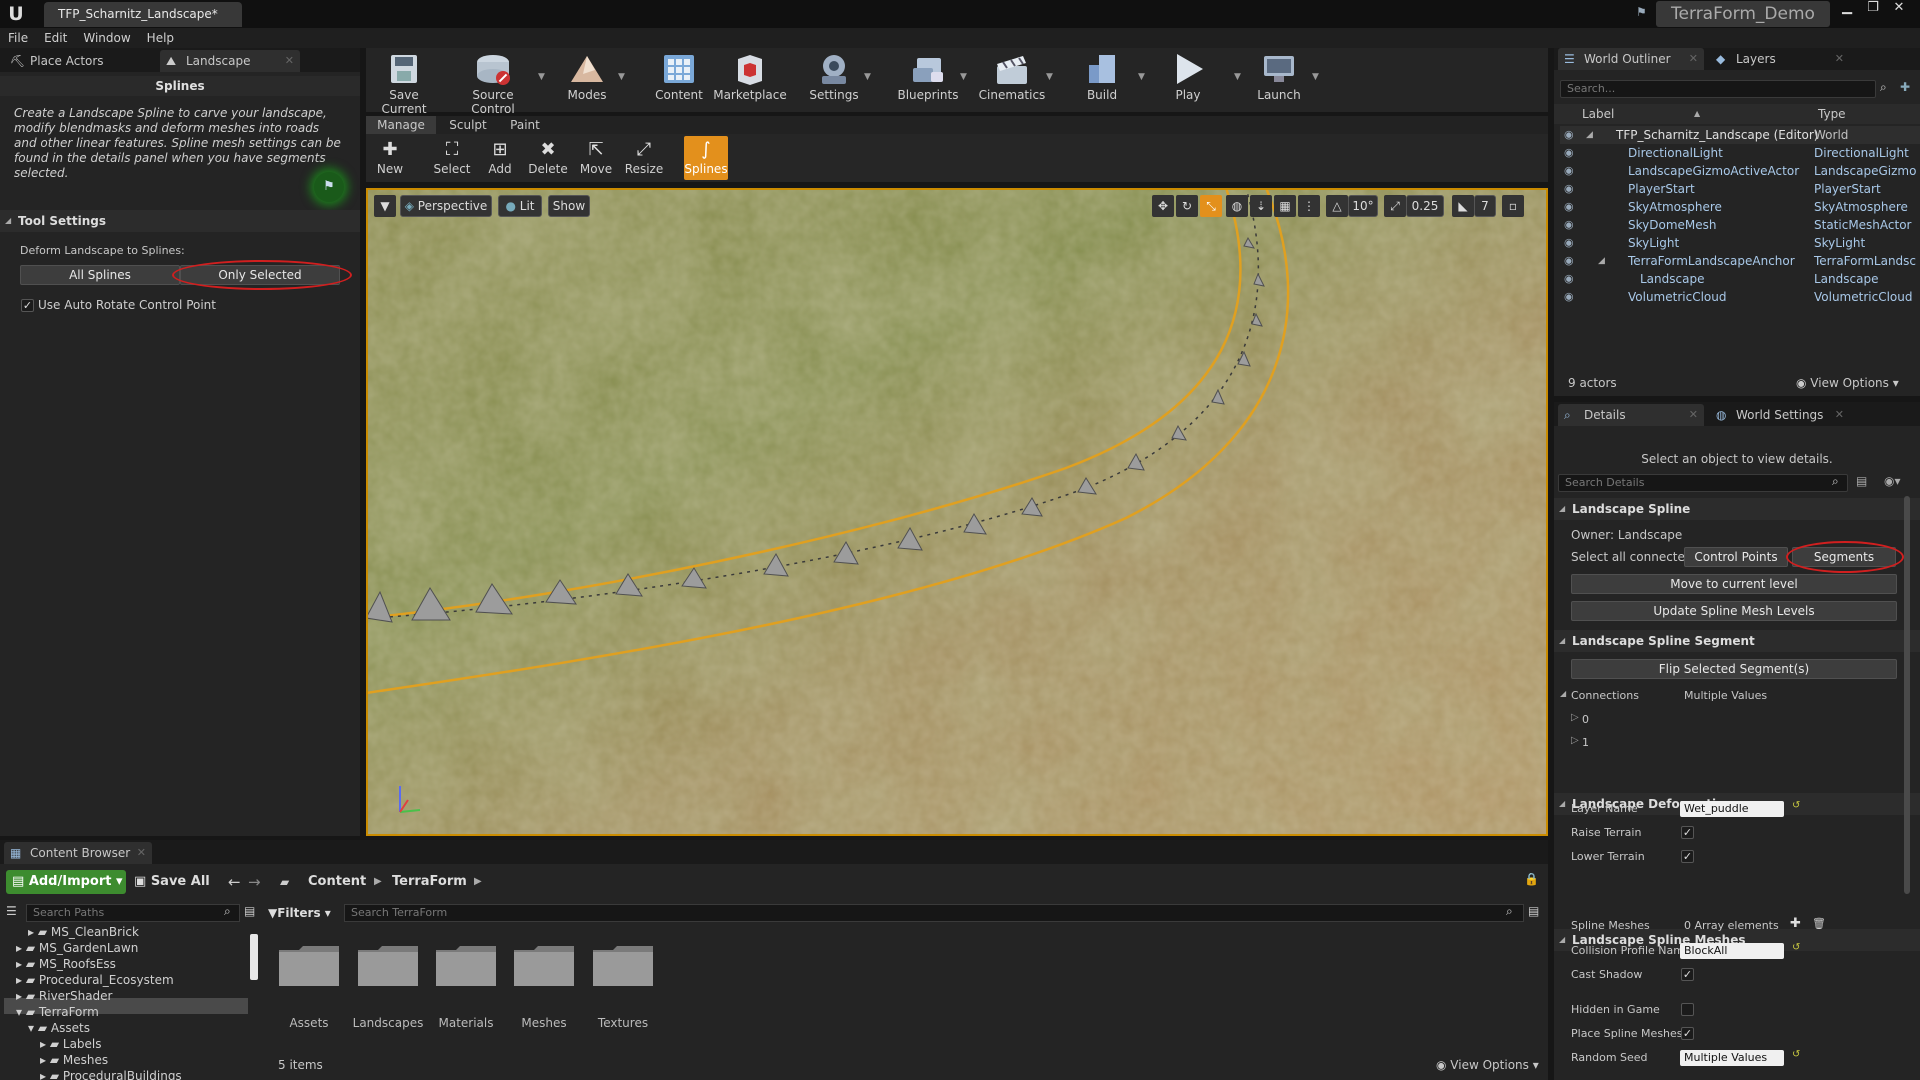  What do you see at coordinates (55, 38) in the screenshot?
I see `menu-edit: Edit` at bounding box center [55, 38].